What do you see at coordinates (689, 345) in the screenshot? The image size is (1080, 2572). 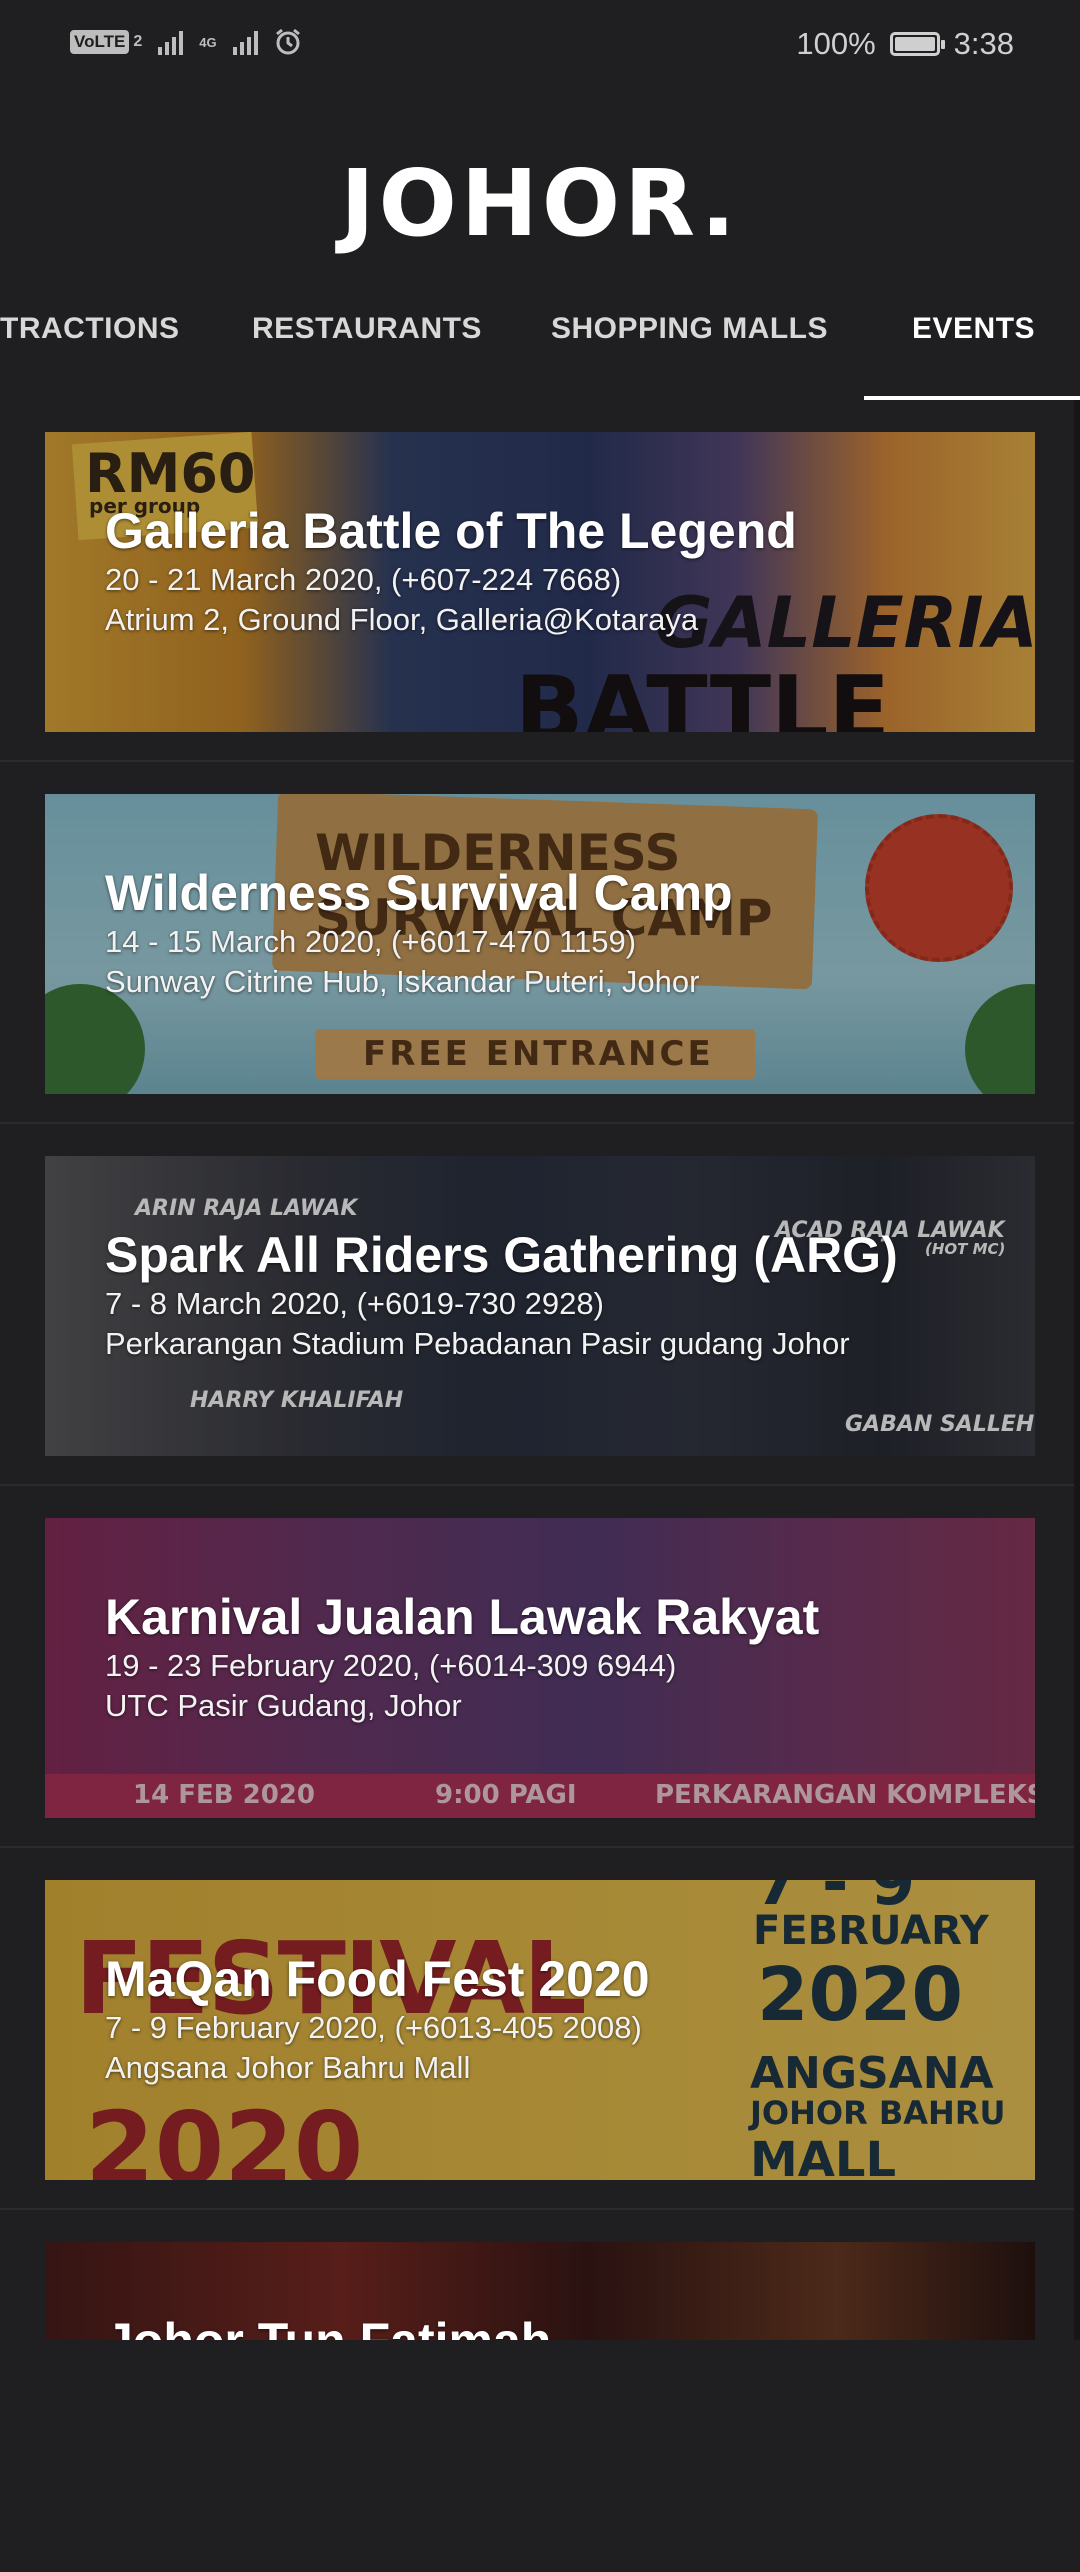 I see `tab-shopping-malls: SHOPPING MALLS` at bounding box center [689, 345].